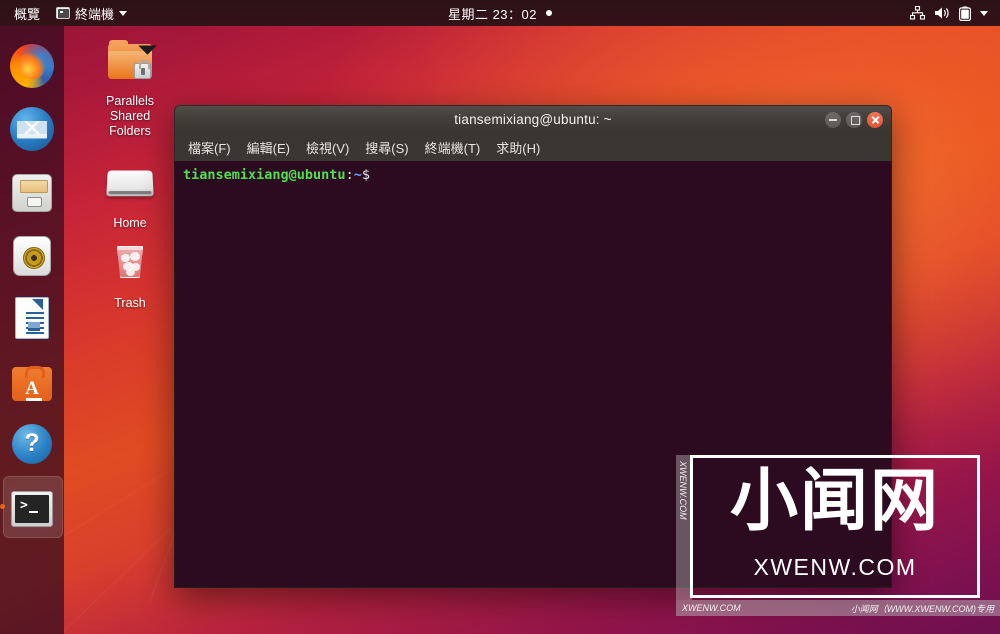 The image size is (1000, 634). Describe the element at coordinates (453, 147) in the screenshot. I see `menu-terminal: 終端機(T)` at that location.